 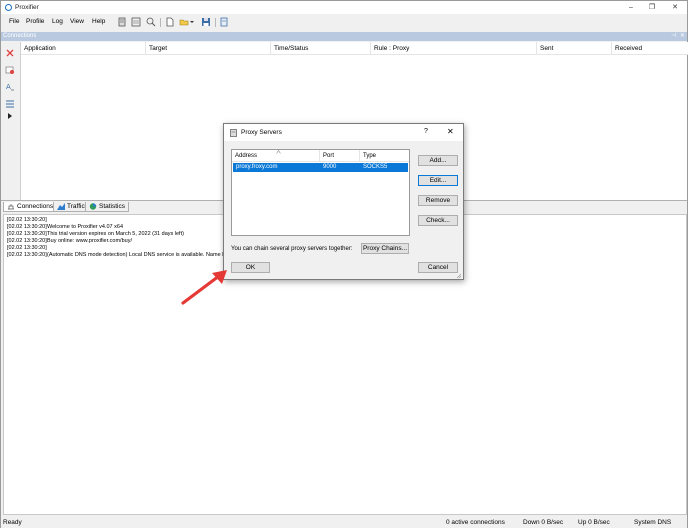 What do you see at coordinates (112, 206) in the screenshot?
I see `tab-statistics-label: Statistics` at bounding box center [112, 206].